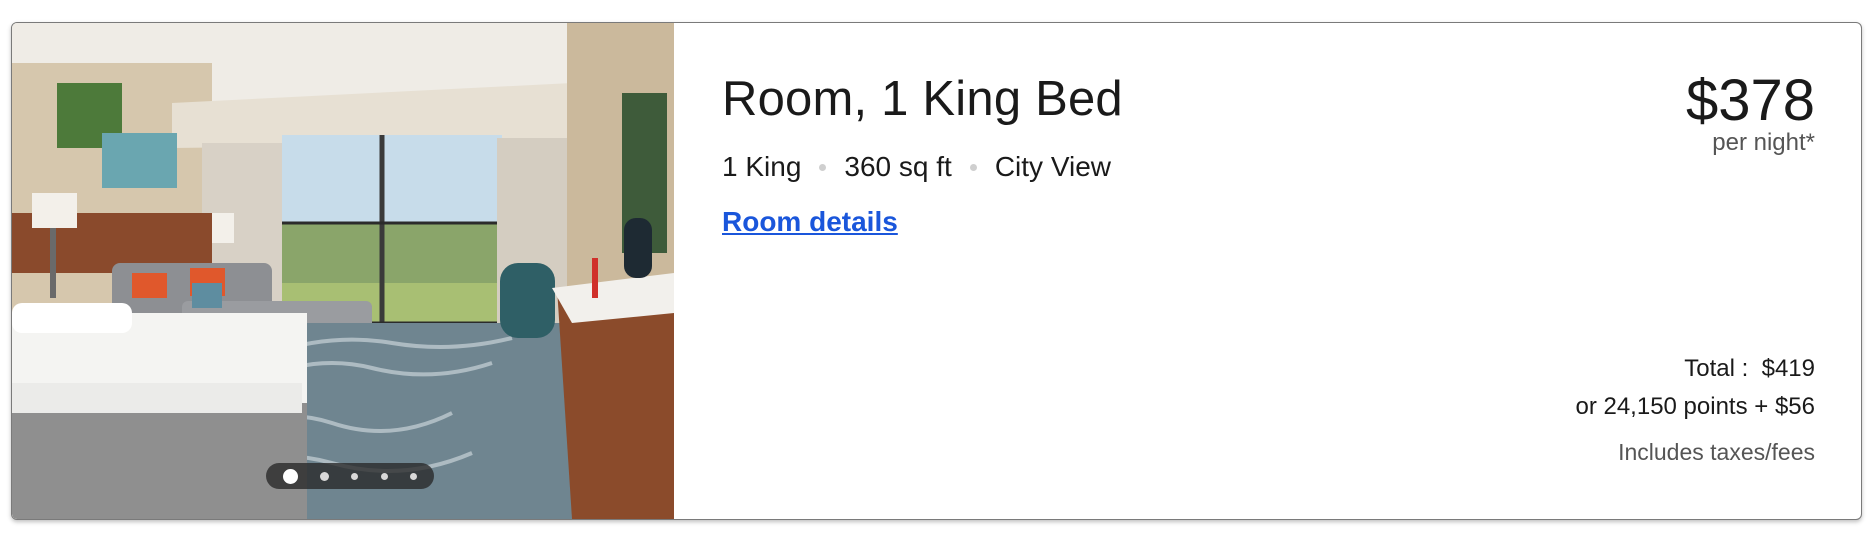 The height and width of the screenshot is (538, 1870). What do you see at coordinates (762, 166) in the screenshot?
I see `feature-bed: 1 King` at bounding box center [762, 166].